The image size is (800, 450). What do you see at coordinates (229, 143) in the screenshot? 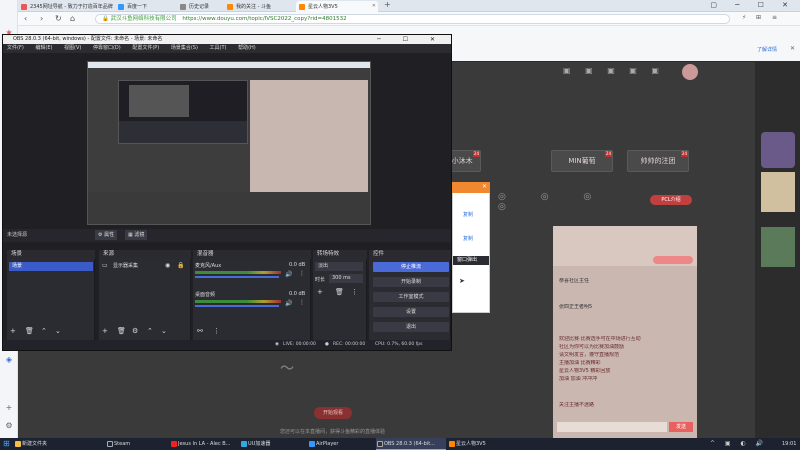
I see `obs-preview` at bounding box center [229, 143].